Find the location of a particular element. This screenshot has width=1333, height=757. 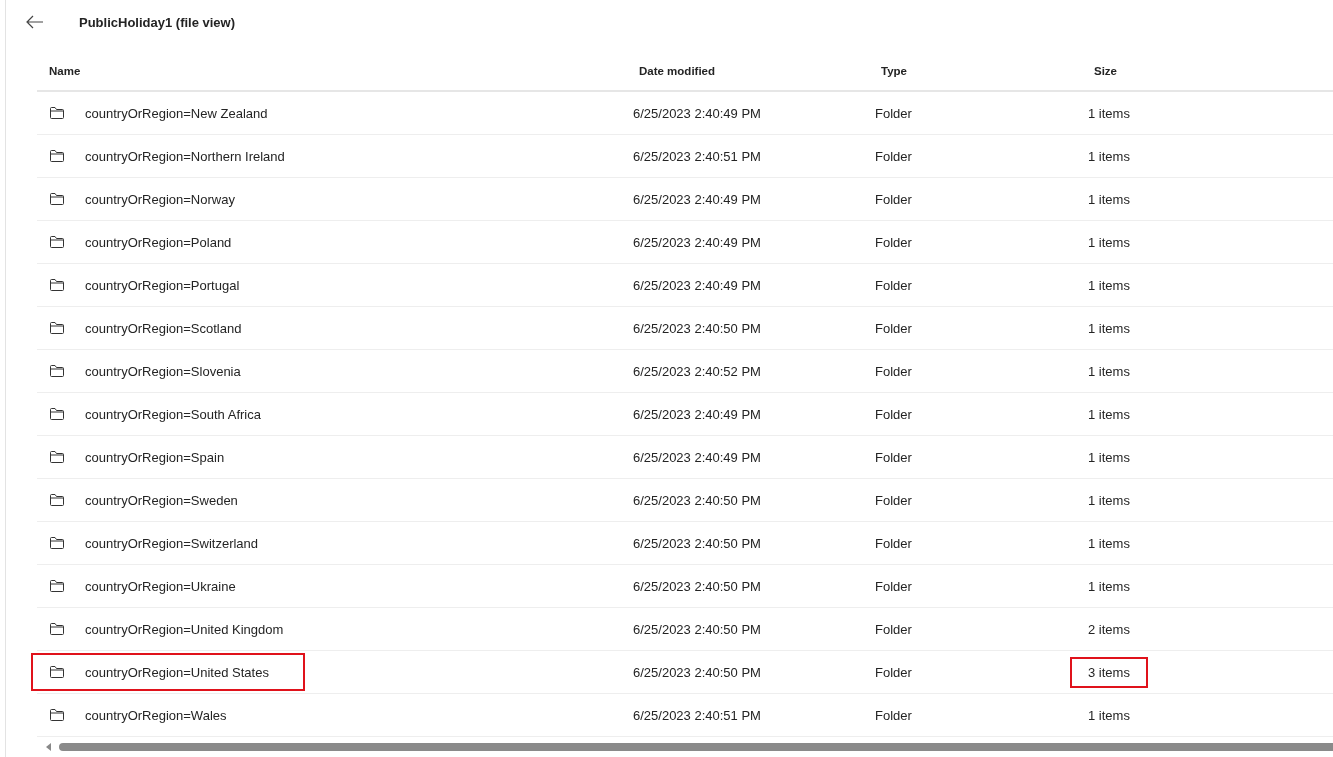

column-header: Name is located at coordinates (338, 71).